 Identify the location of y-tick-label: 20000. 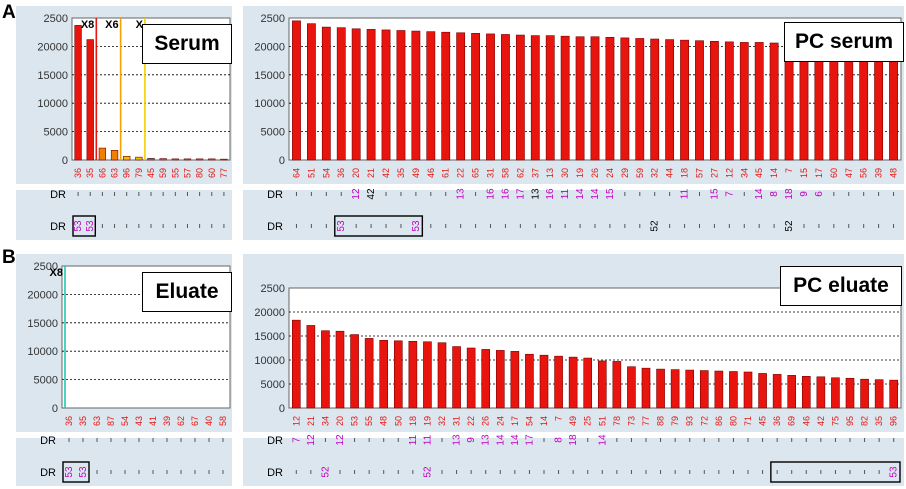
(42, 295).